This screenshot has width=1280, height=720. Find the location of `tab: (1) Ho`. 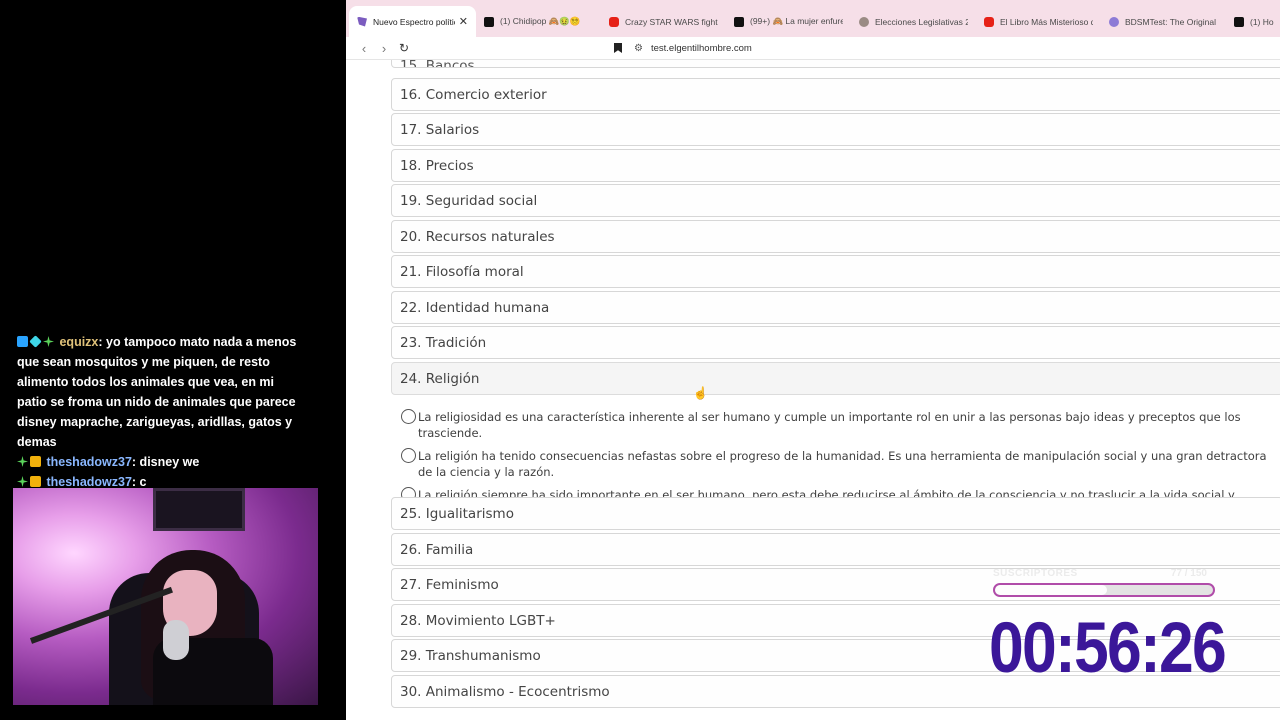

tab: (1) Ho is located at coordinates (1253, 21).